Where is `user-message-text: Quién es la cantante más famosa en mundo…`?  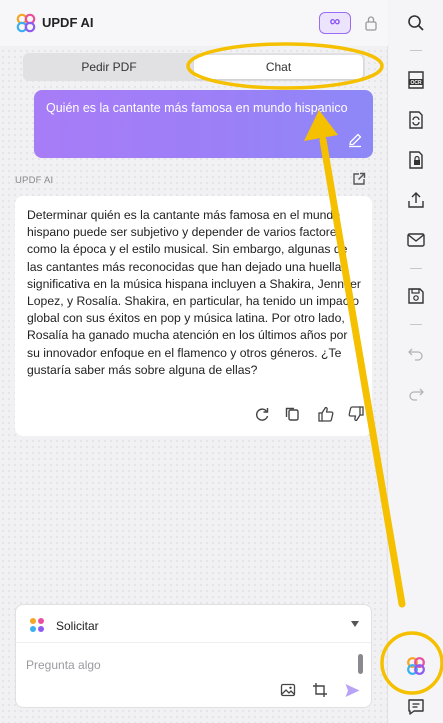
user-message-text: Quién es la cantante más famosa en mundo… is located at coordinates (197, 108).